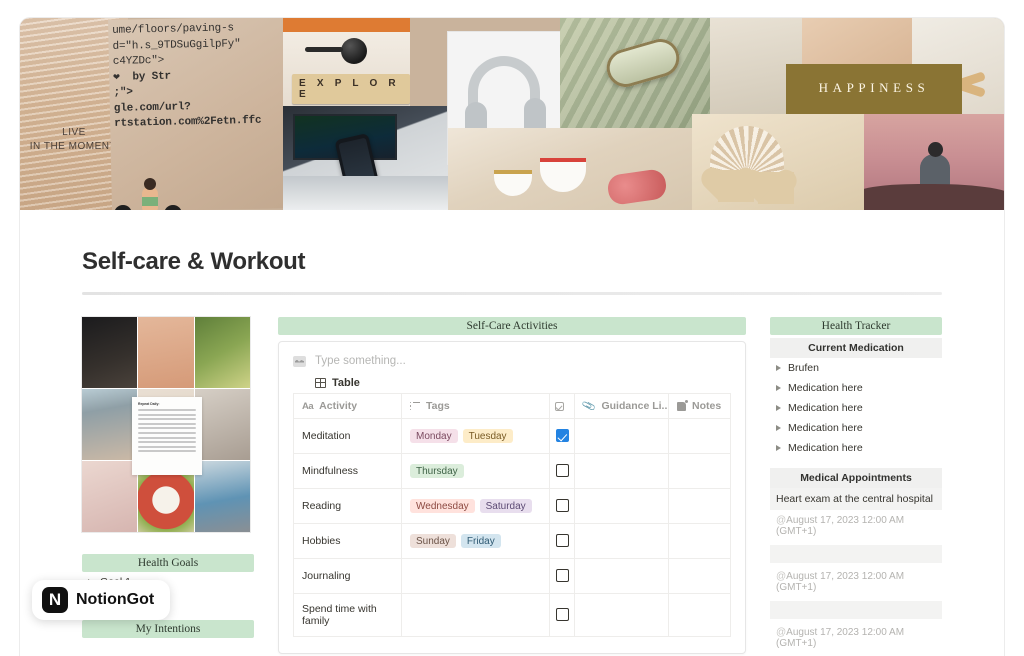 The height and width of the screenshot is (656, 1024). Describe the element at coordinates (149, 194) in the screenshot. I see `barbell-girl-sticker` at that location.